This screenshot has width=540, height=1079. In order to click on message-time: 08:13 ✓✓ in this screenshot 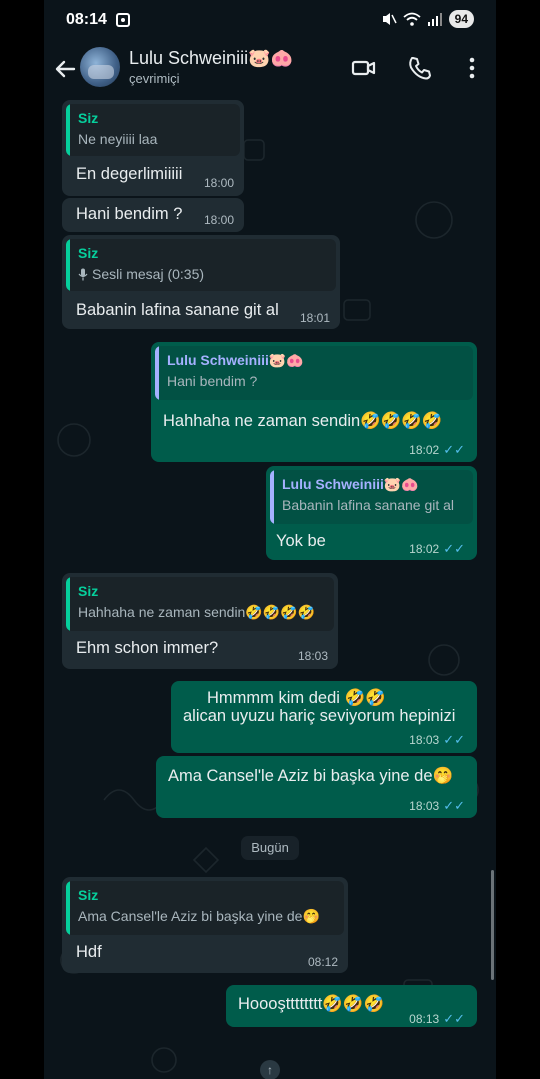, I will do `click(437, 1019)`.